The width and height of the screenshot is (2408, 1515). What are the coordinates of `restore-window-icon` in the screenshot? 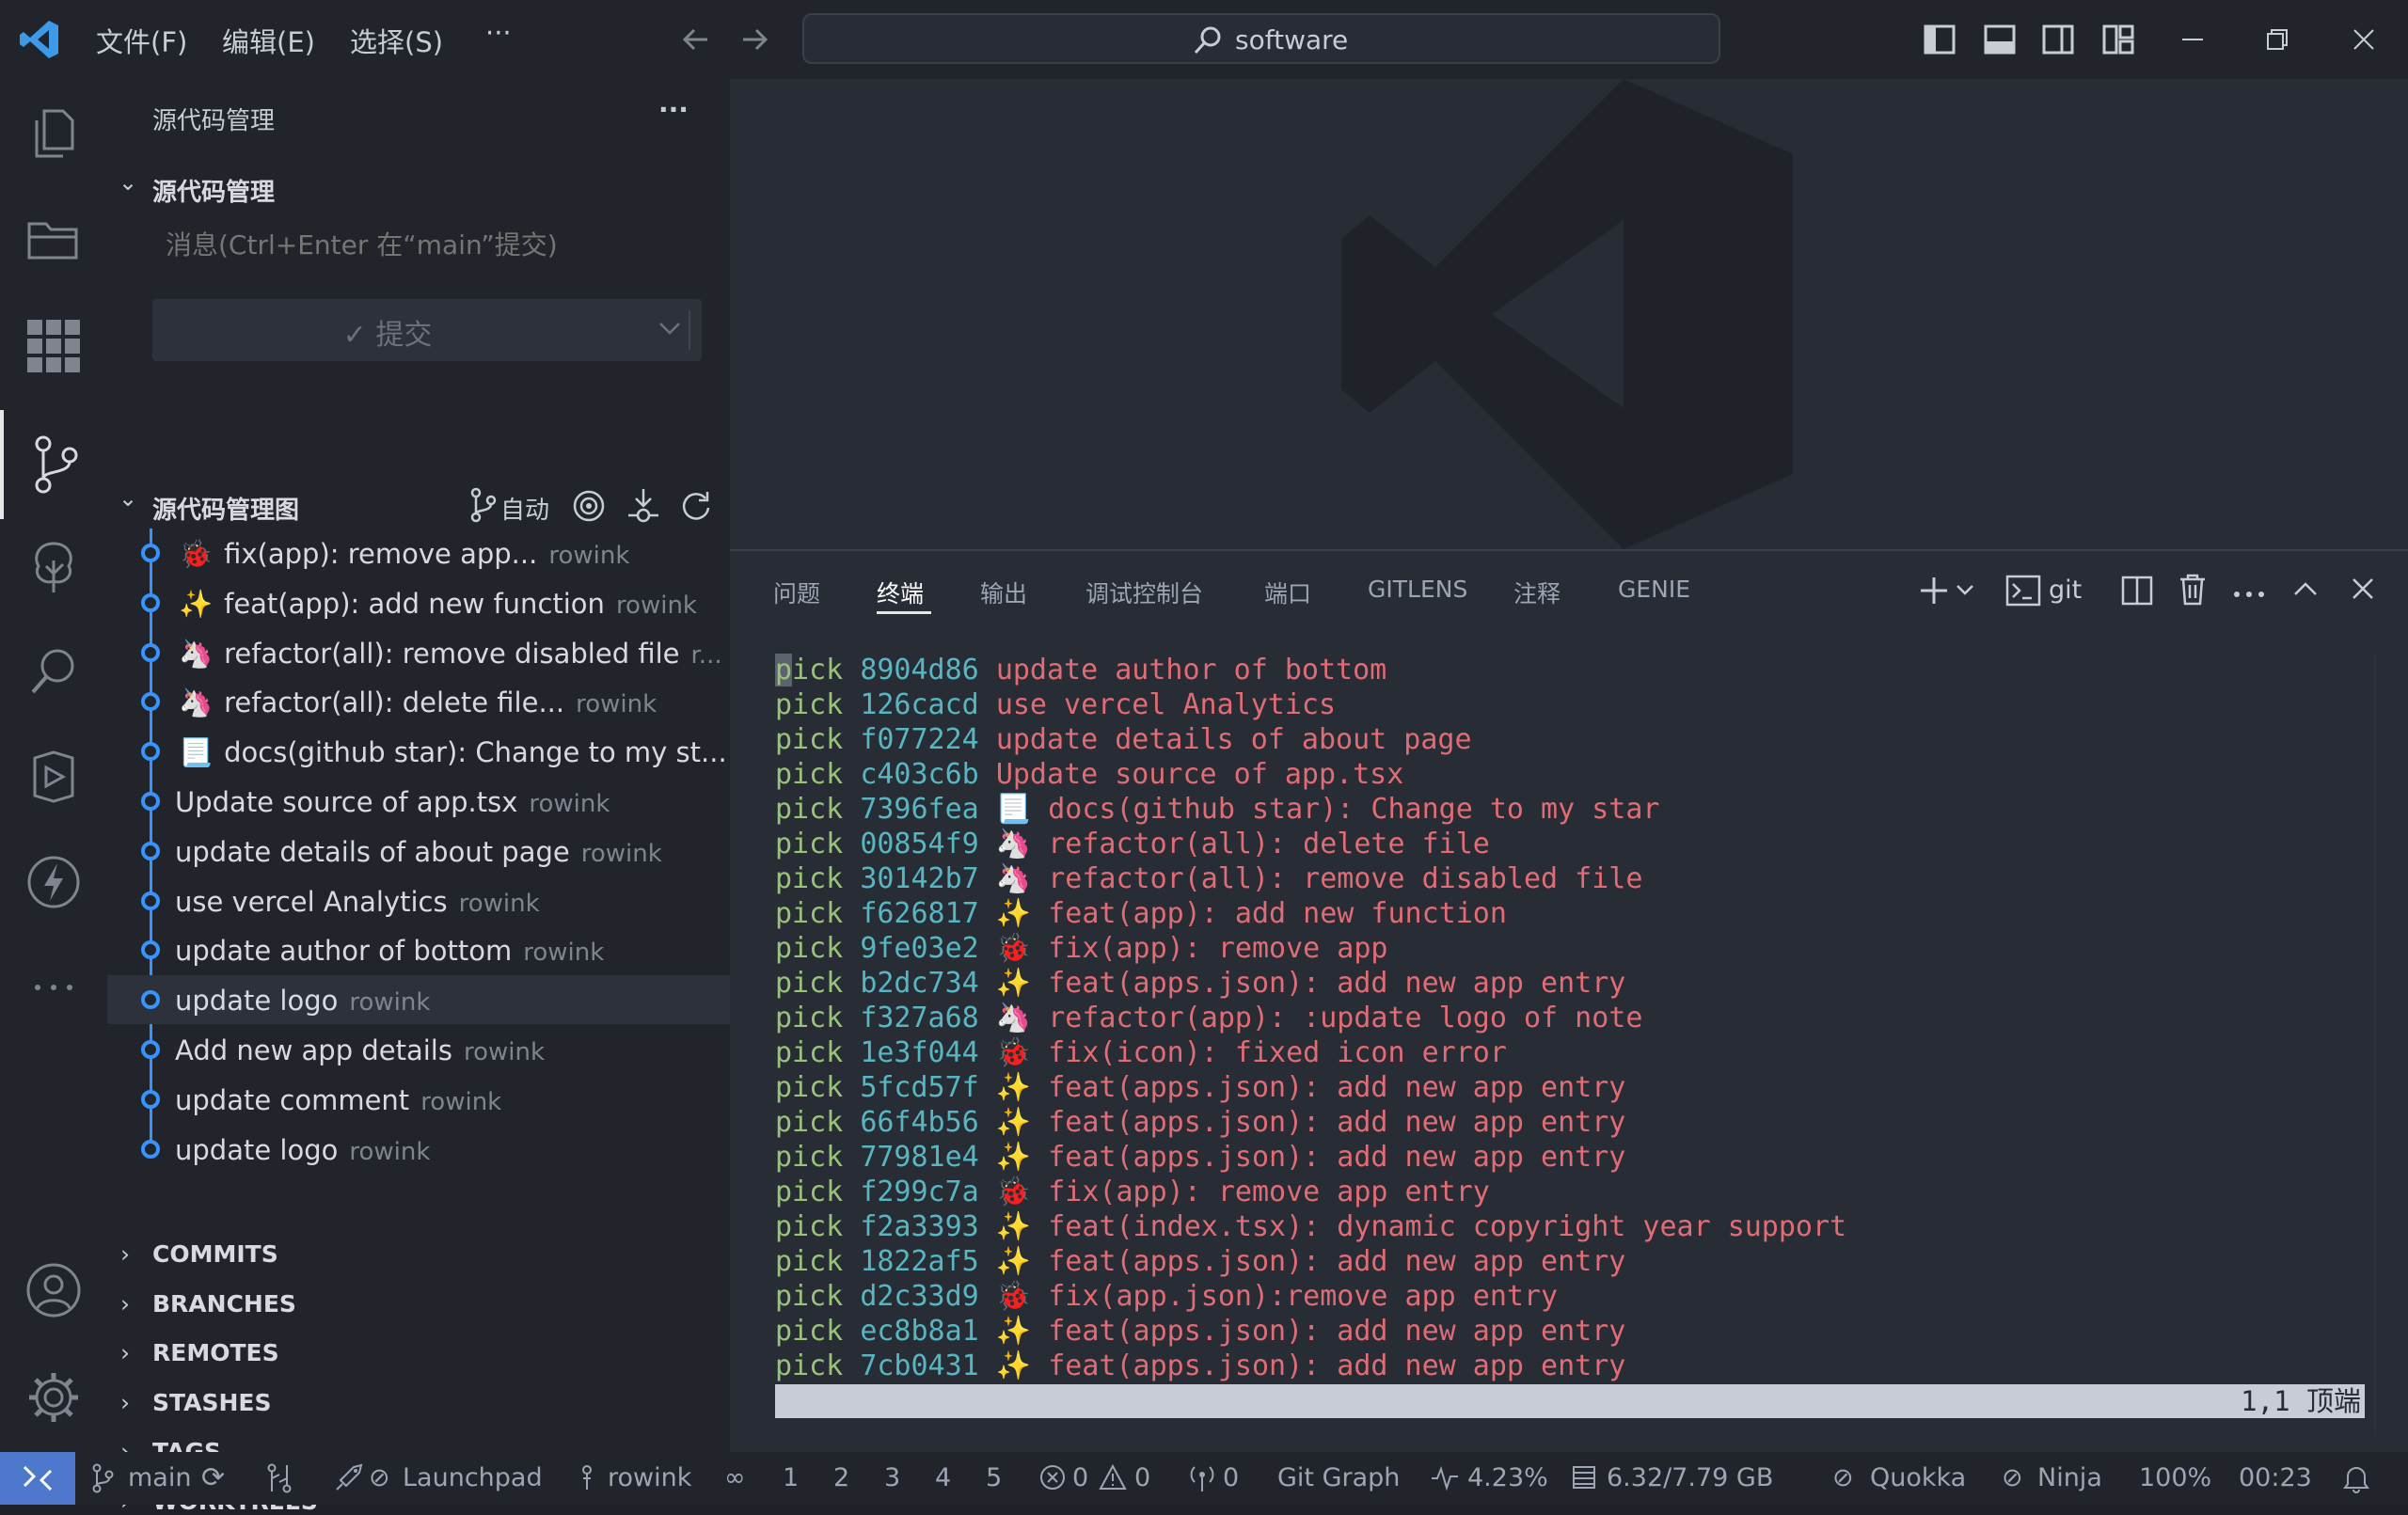 It's located at (2277, 41).